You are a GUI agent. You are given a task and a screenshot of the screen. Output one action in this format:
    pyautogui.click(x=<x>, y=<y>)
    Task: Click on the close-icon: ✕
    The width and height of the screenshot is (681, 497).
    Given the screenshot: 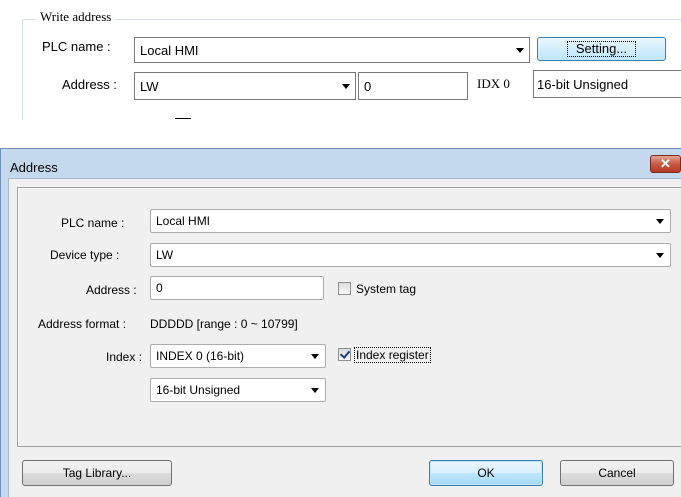 What is the action you would take?
    pyautogui.click(x=665, y=163)
    